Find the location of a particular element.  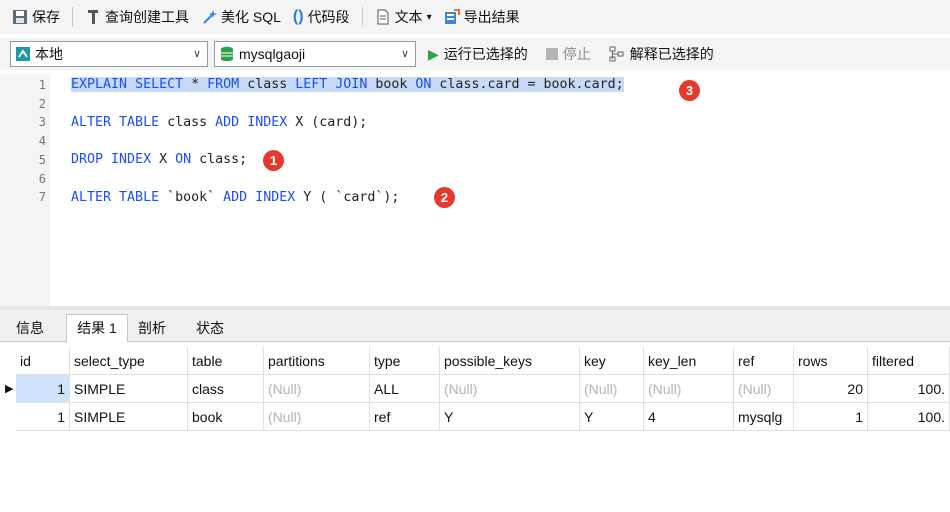

table-cell: ALL is located at coordinates (405, 389).